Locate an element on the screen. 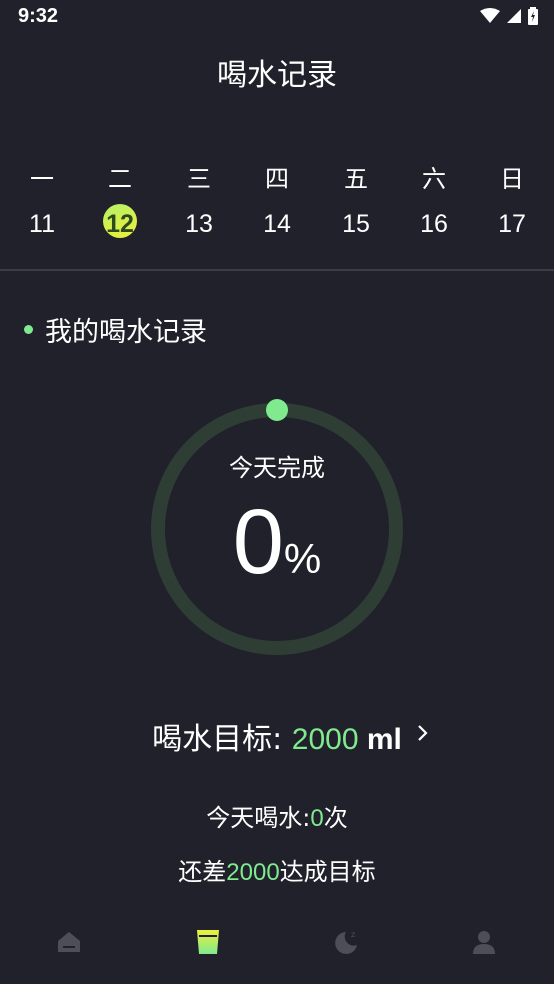  date-row: 11 12 13 14 15 16 17 is located at coordinates (277, 227).